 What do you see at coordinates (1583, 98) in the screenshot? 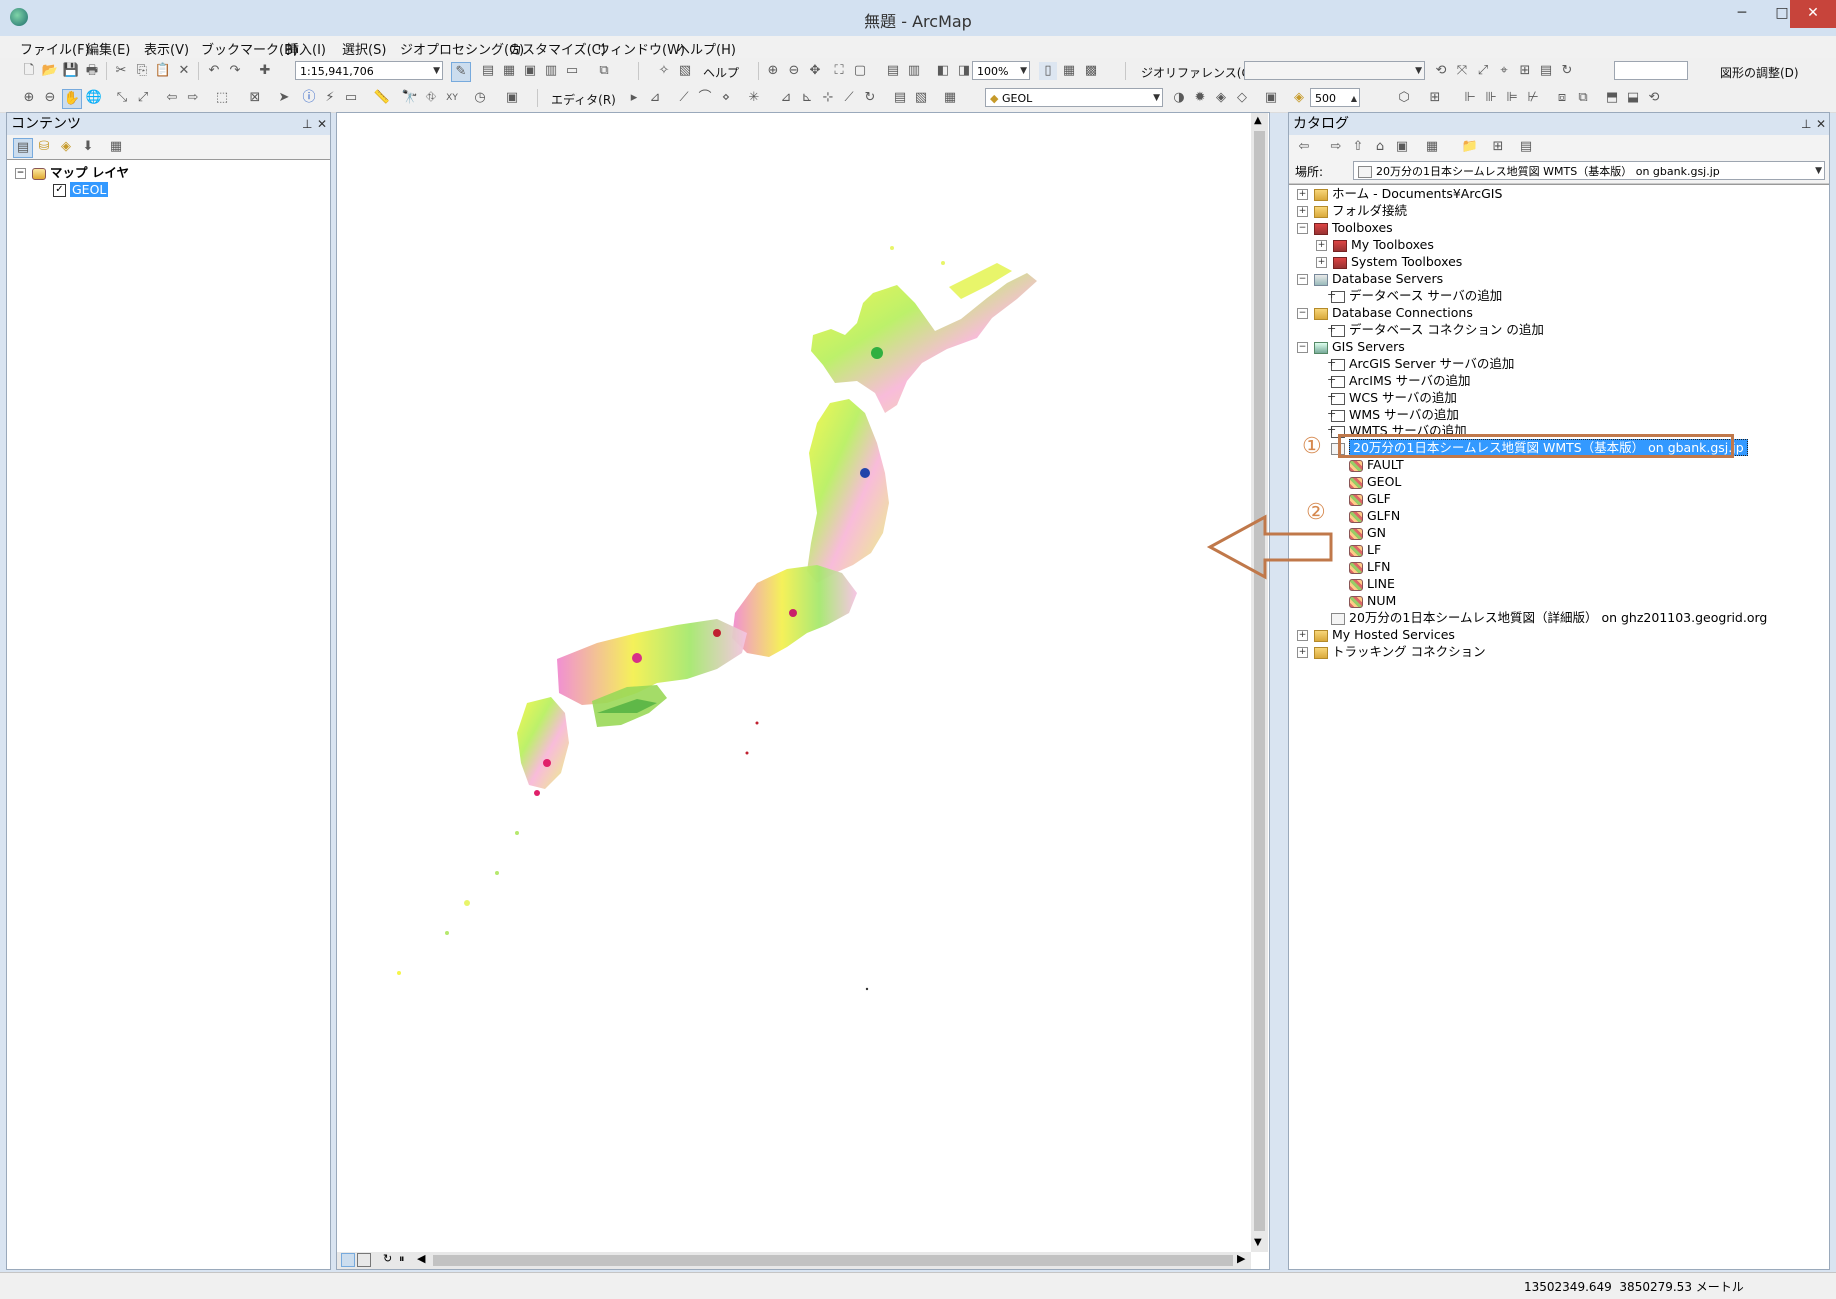
I see `ungroup-icon: ⧉` at bounding box center [1583, 98].